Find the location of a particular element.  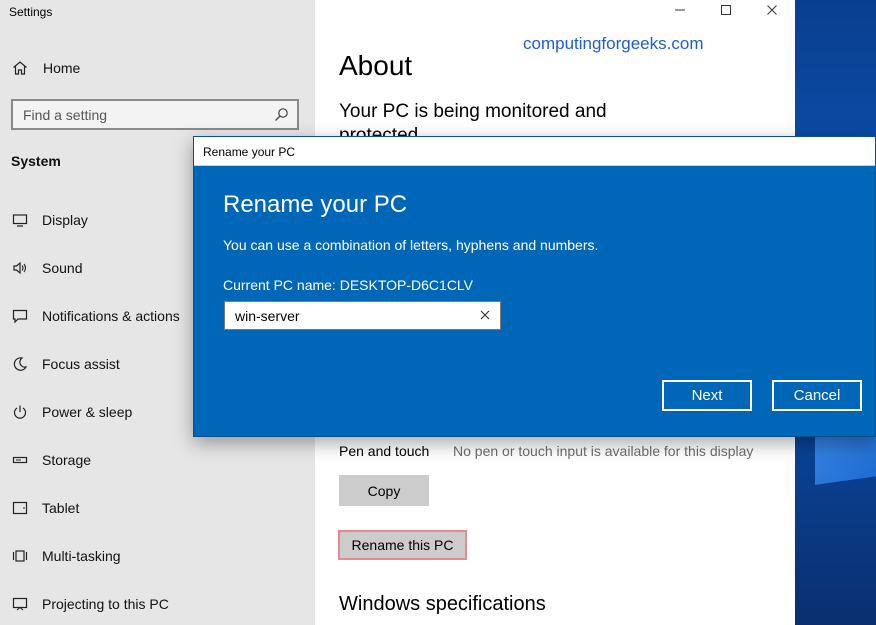

search-box is located at coordinates (155, 114).